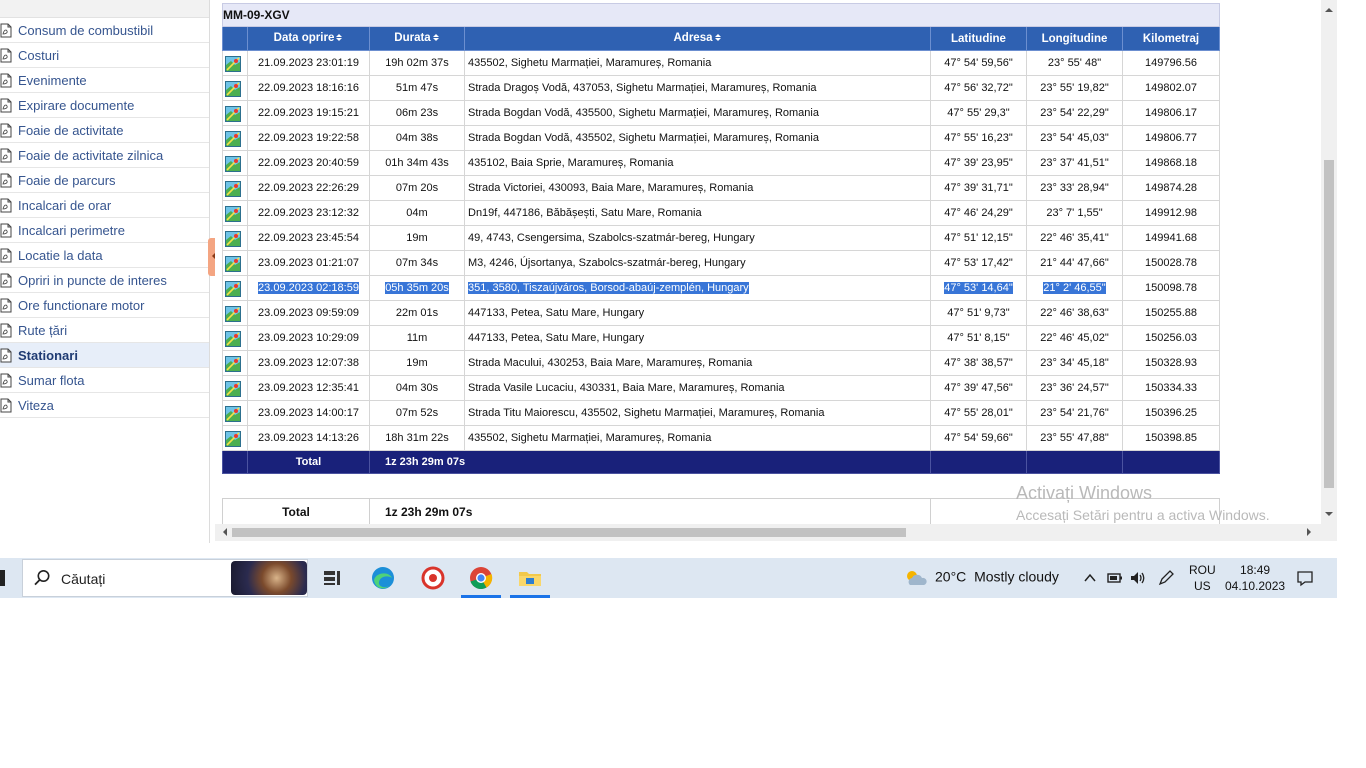 The image size is (1366, 768). I want to click on header-duration: Durata, so click(417, 38).